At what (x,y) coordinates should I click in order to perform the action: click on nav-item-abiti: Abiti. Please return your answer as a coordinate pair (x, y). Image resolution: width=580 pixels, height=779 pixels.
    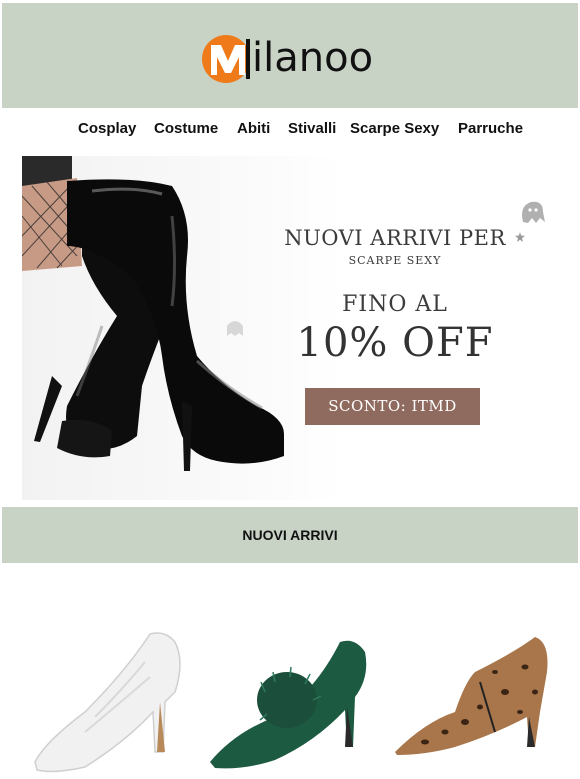
    Looking at the image, I should click on (253, 128).